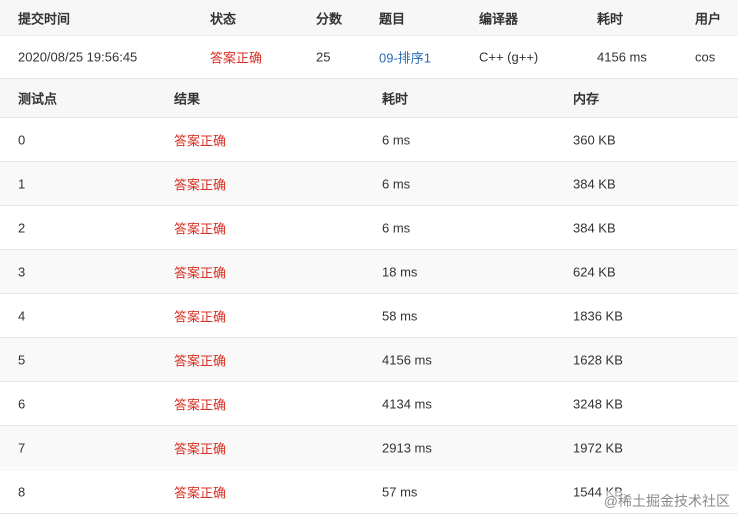  I want to click on table-row: 5 答案正确 4156 ms 1628 KB, so click(369, 360).